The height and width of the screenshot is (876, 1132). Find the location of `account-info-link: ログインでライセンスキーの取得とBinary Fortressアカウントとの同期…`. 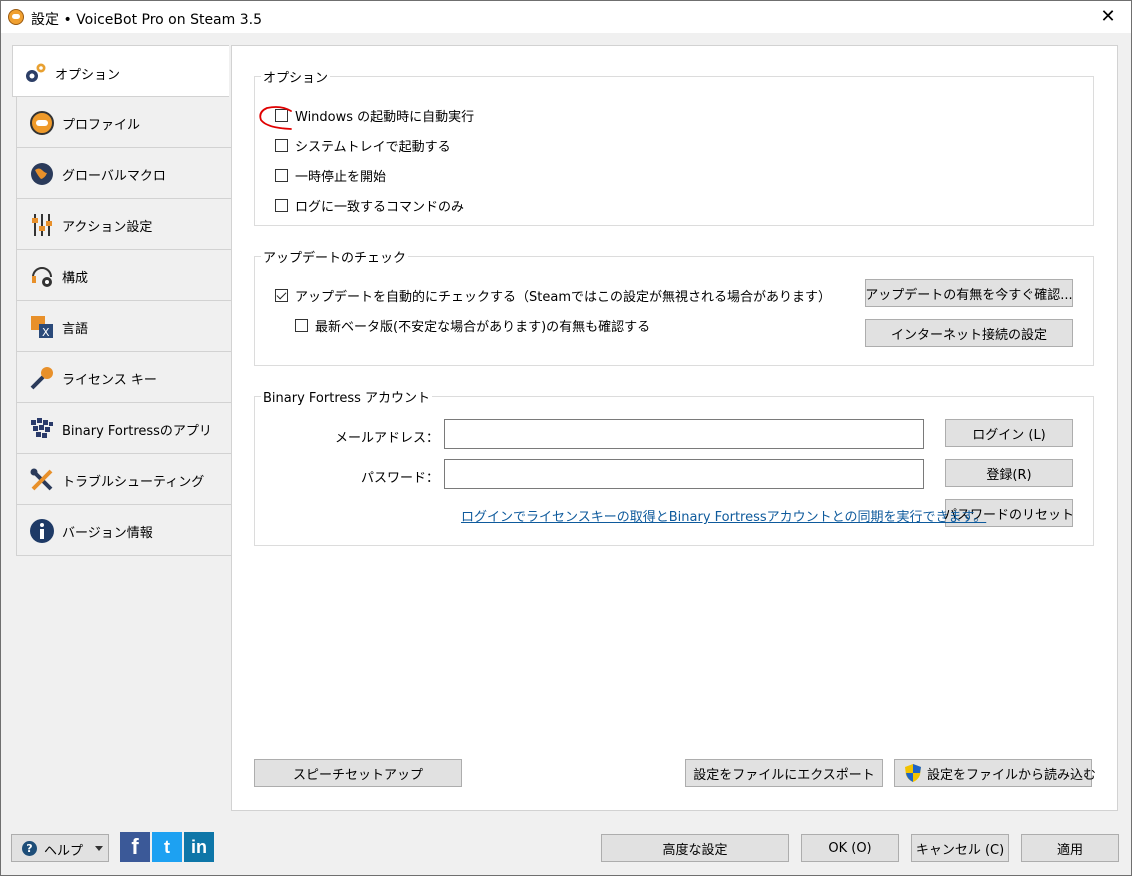

account-info-link: ログインでライセンスキーの取得とBinary Fortressアカウントとの同期… is located at coordinates (723, 515).